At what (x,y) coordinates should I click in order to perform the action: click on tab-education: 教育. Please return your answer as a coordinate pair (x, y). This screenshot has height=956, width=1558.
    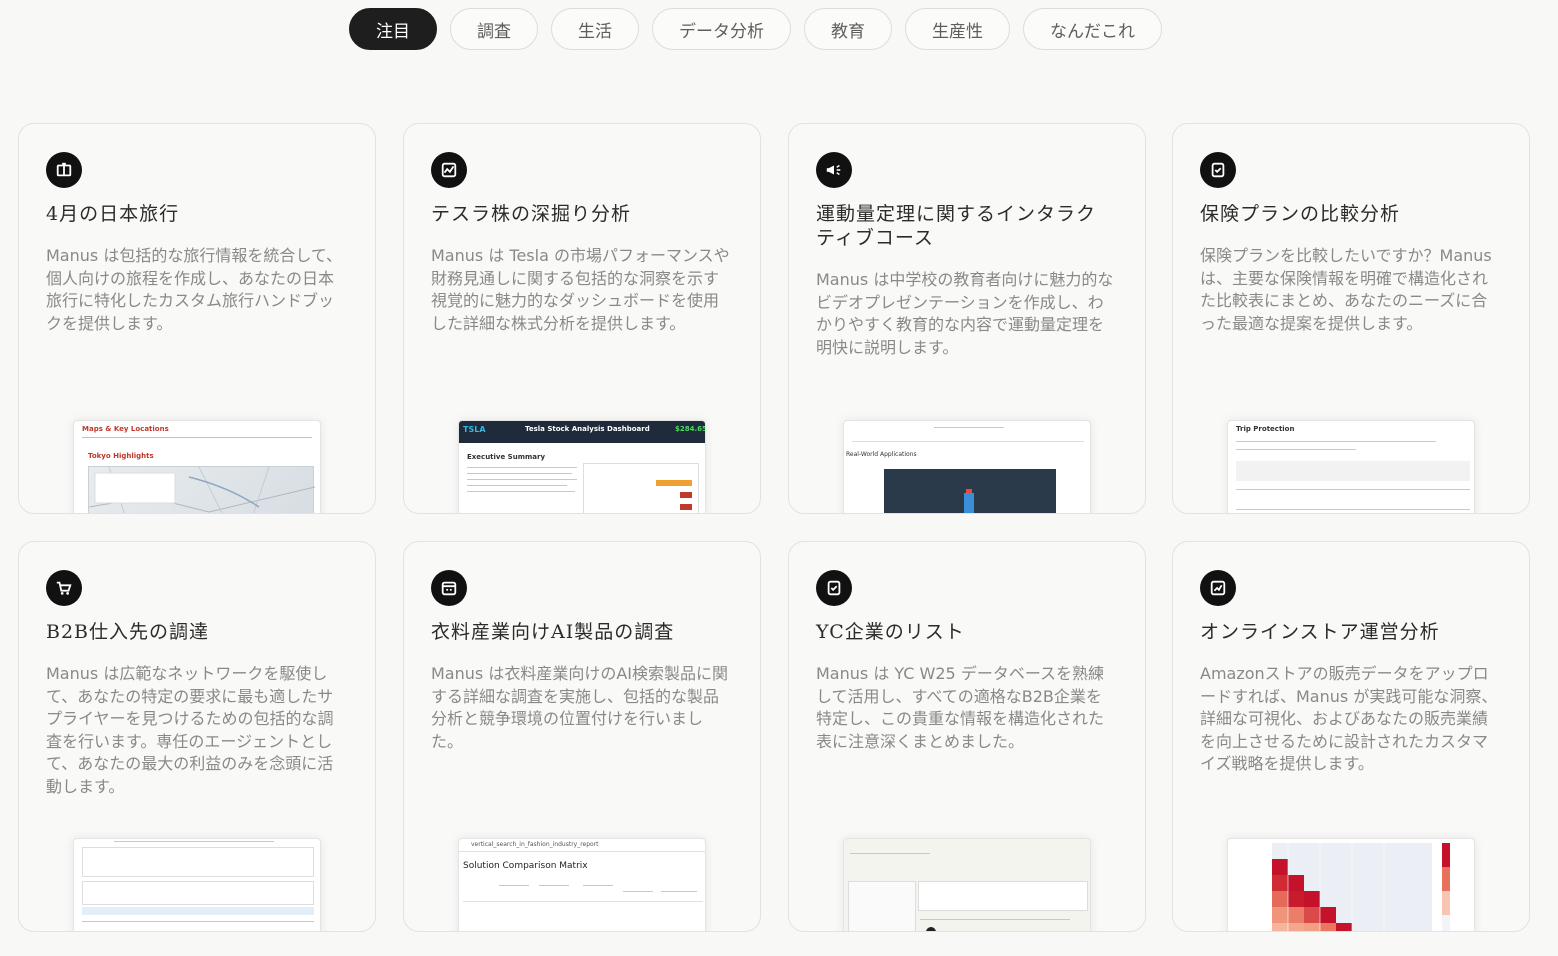
    Looking at the image, I should click on (848, 29).